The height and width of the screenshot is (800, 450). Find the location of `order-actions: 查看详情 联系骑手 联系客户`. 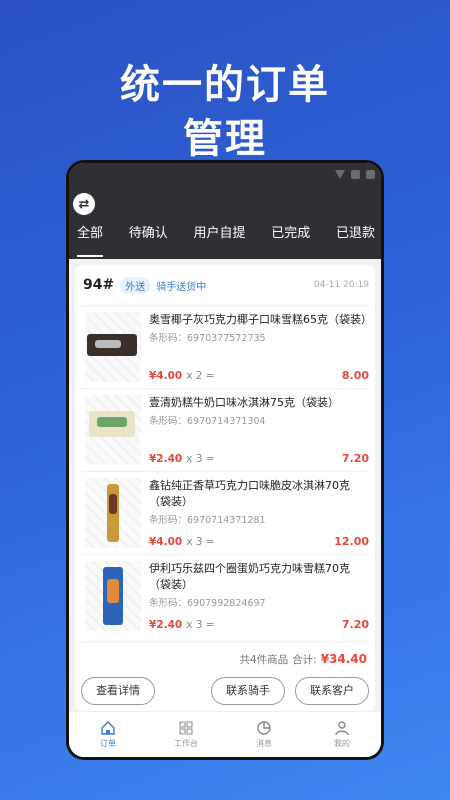

order-actions: 查看详情 联系骑手 联系客户 is located at coordinates (225, 689).